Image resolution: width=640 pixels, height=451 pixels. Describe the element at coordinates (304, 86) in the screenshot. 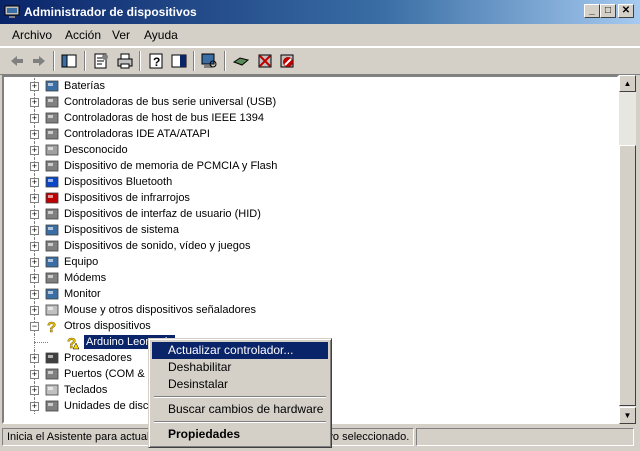

I see `tree-category: + Baterías` at that location.